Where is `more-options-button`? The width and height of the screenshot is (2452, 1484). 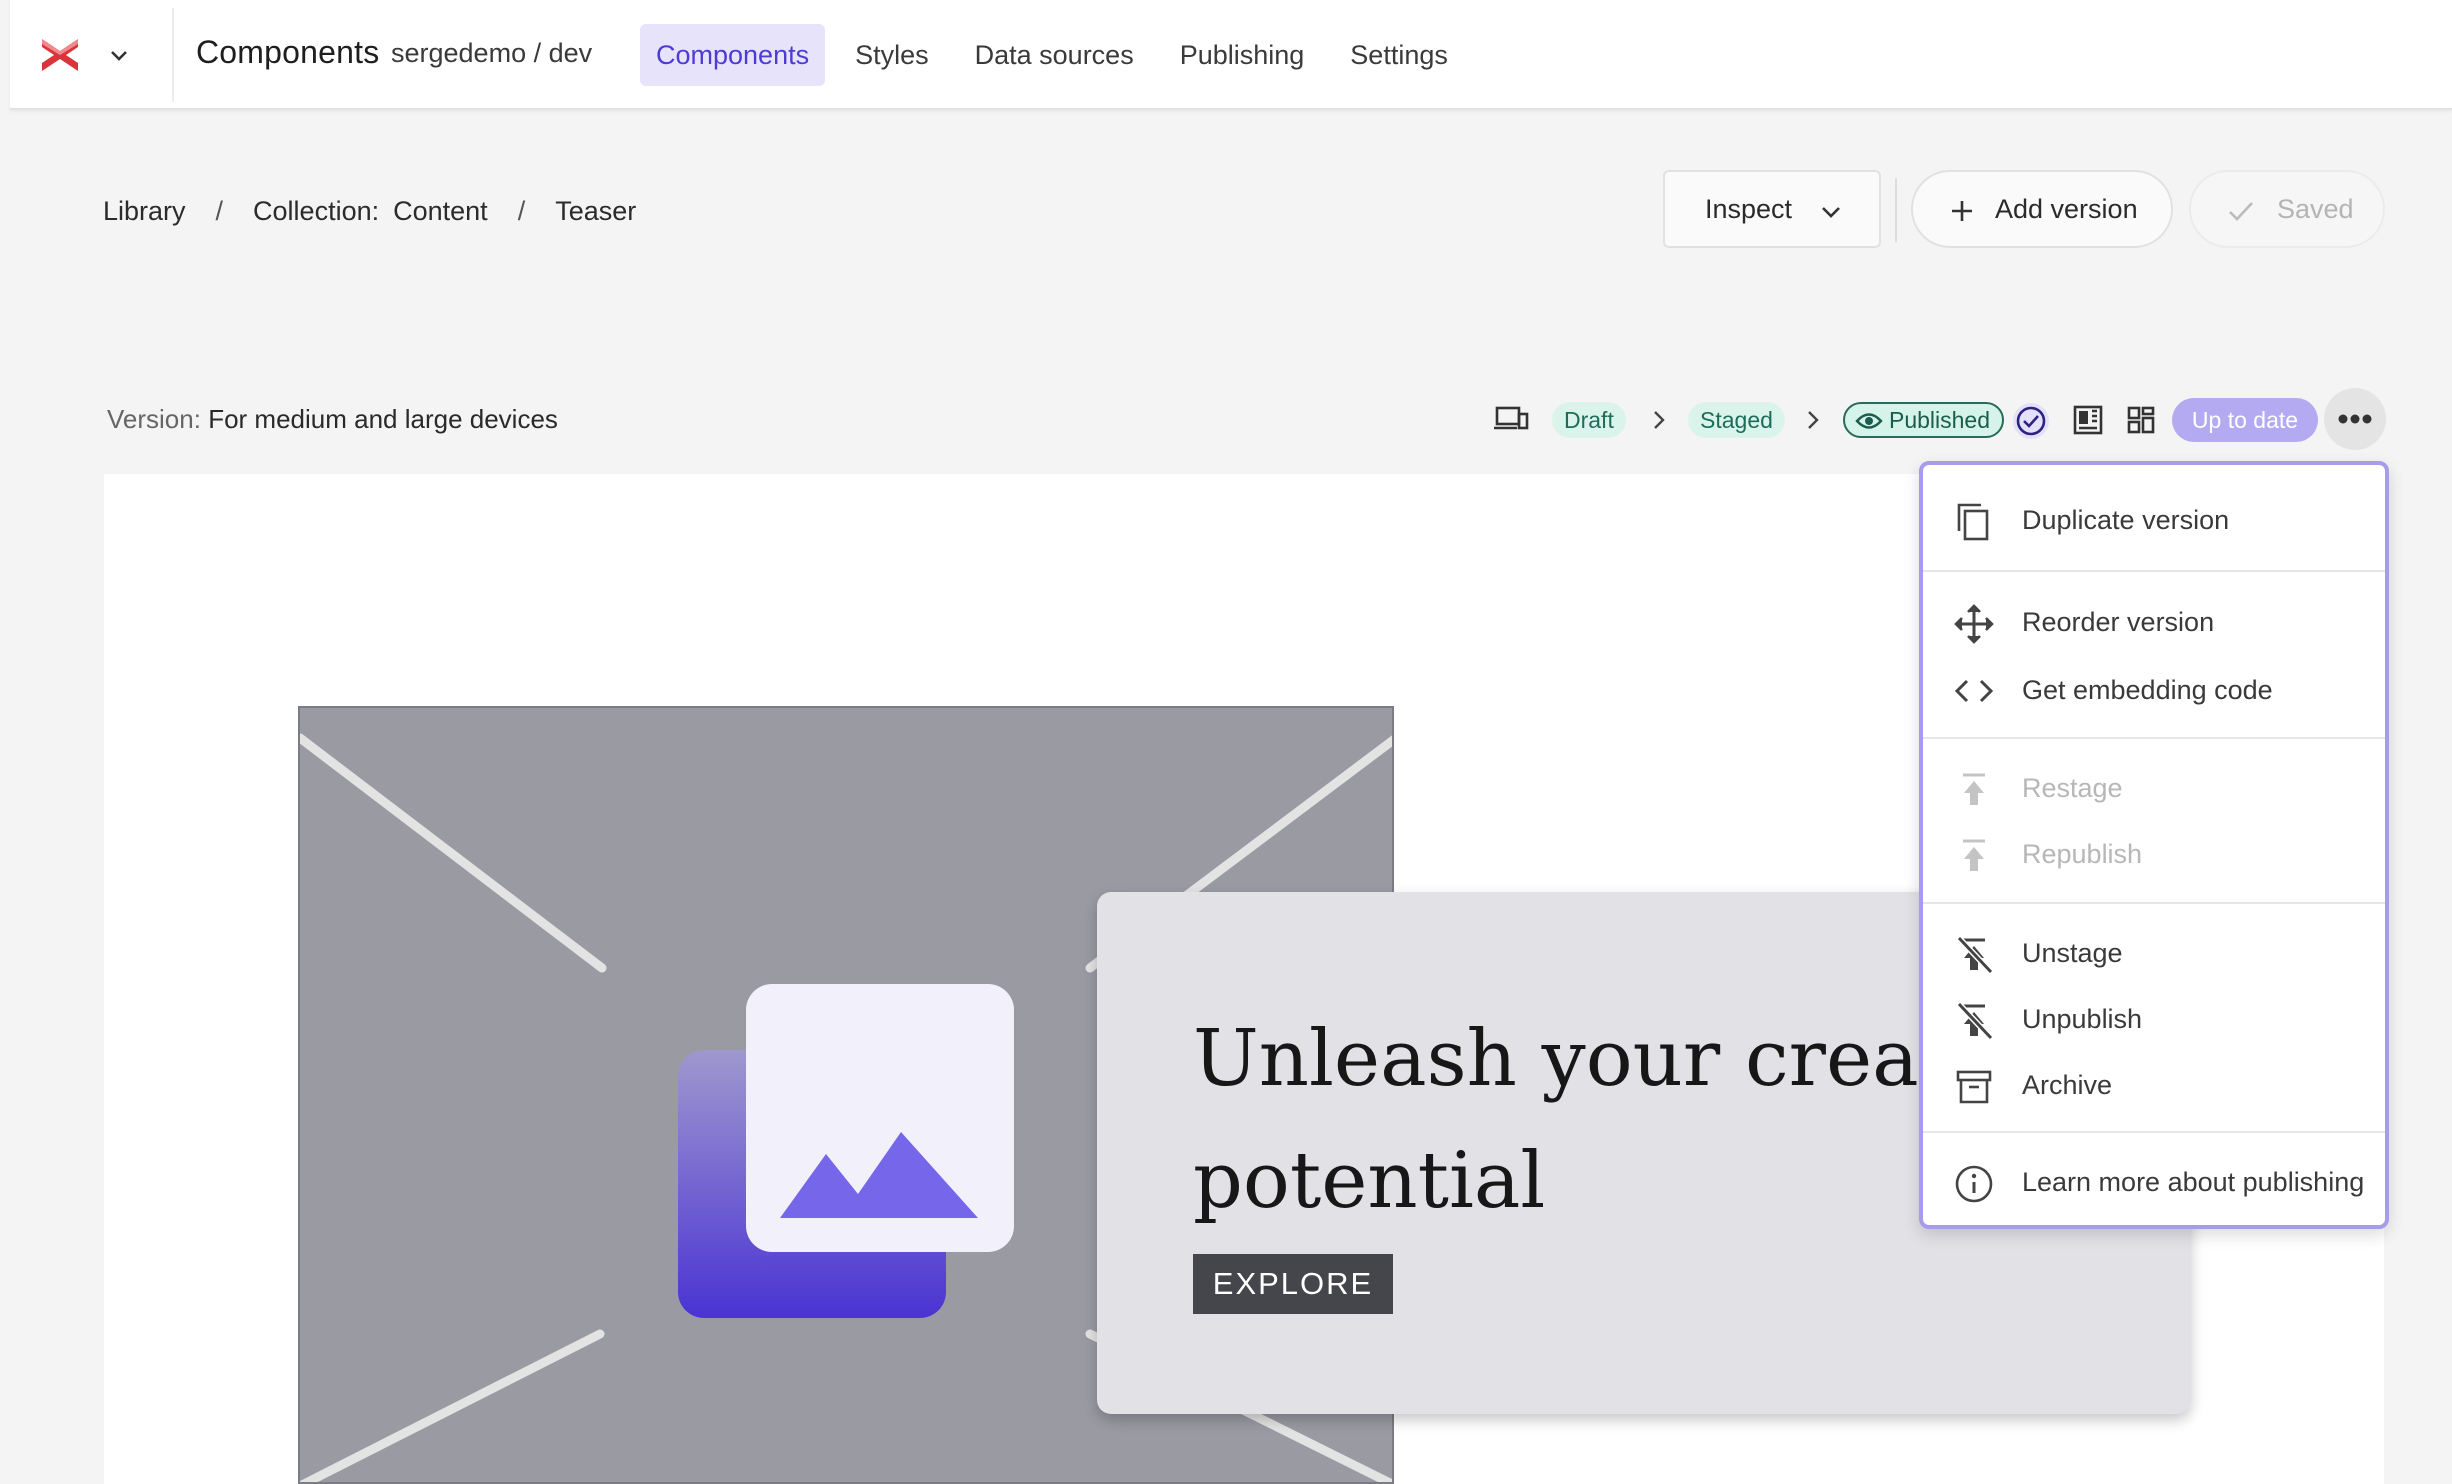
more-options-button is located at coordinates (2355, 419).